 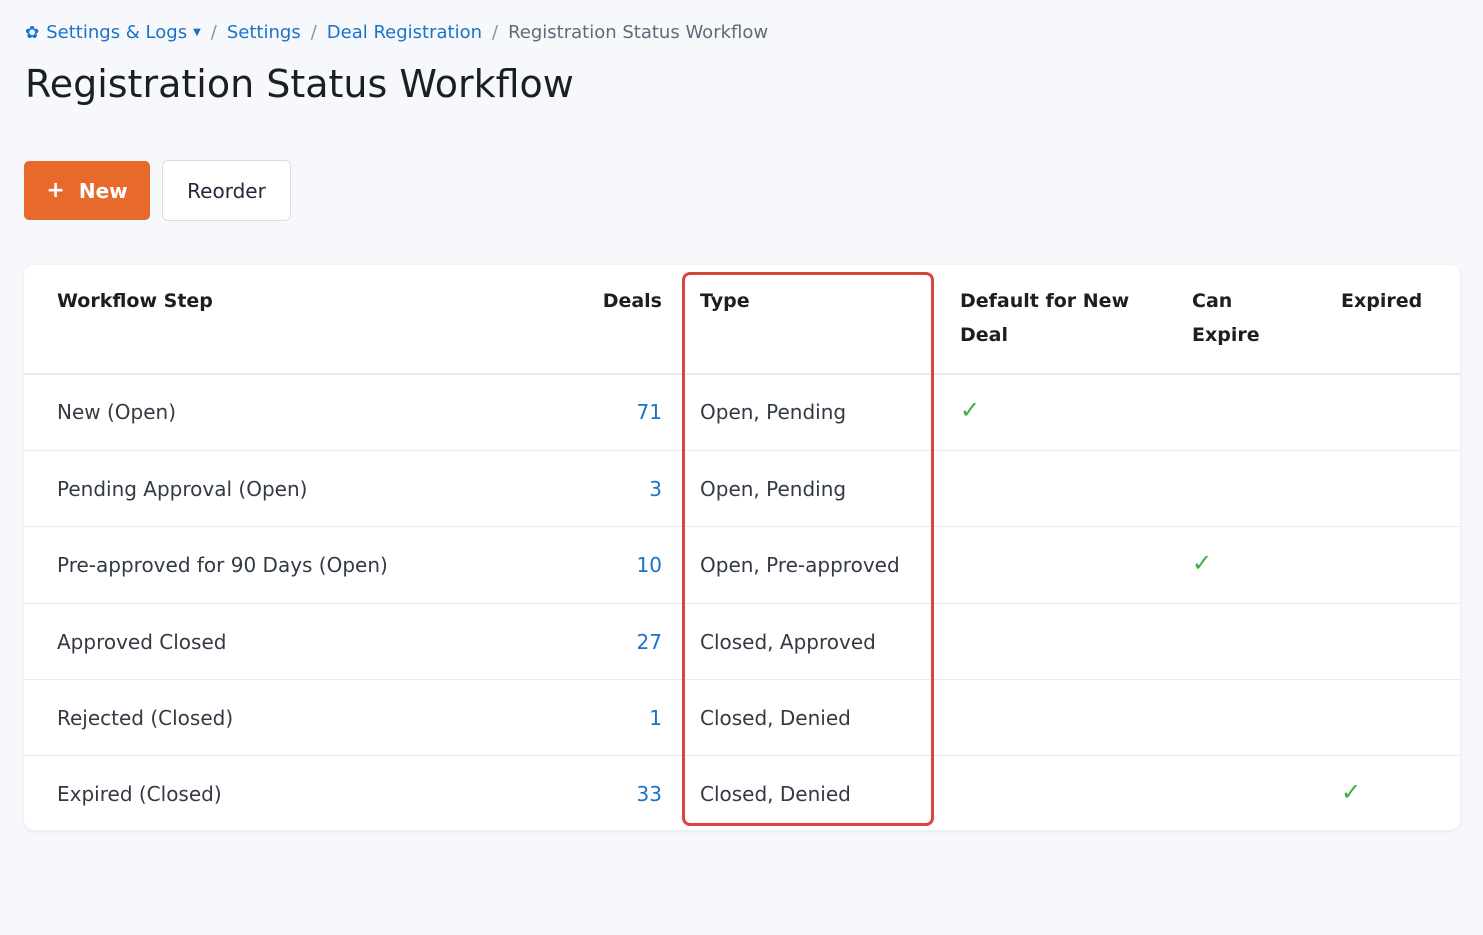 I want to click on workflow-step-name: Pre-approved for 90 Days (Open), so click(x=222, y=565).